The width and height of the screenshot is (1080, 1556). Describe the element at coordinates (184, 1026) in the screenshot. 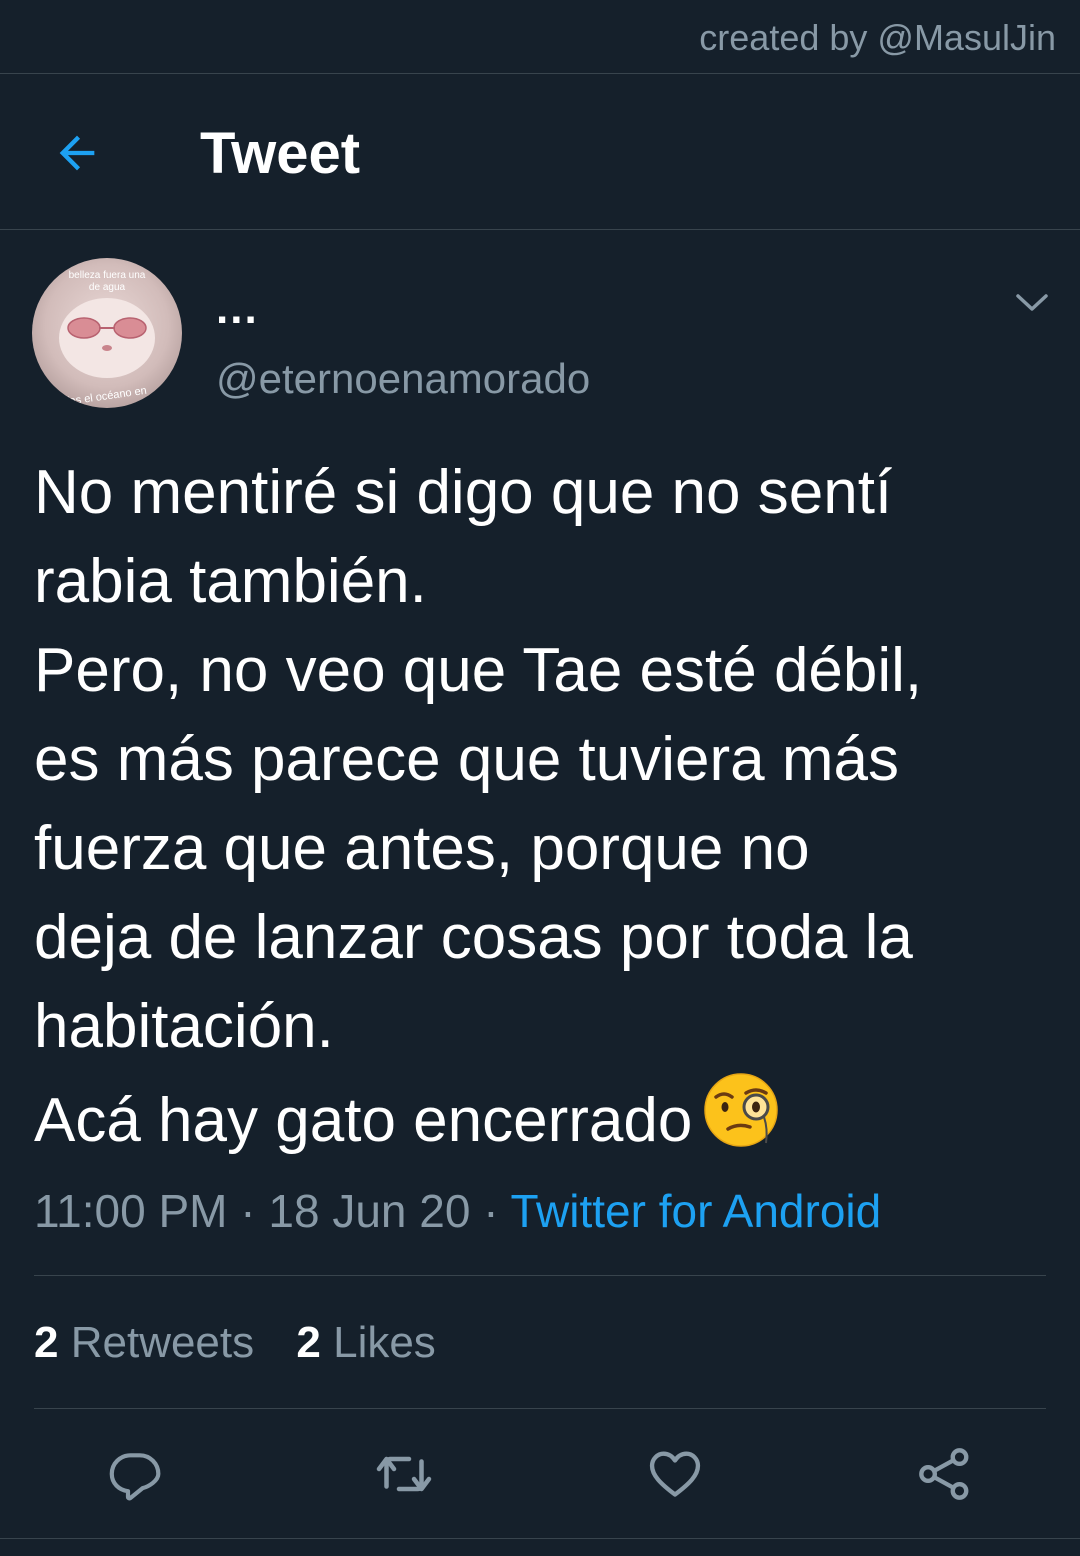

I see `tweet-line: habitación.` at that location.